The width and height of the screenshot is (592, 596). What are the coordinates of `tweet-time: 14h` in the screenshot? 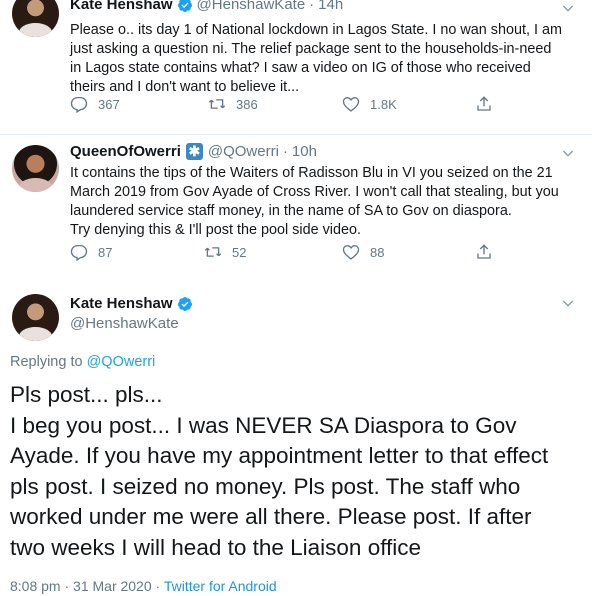 It's located at (330, 6).